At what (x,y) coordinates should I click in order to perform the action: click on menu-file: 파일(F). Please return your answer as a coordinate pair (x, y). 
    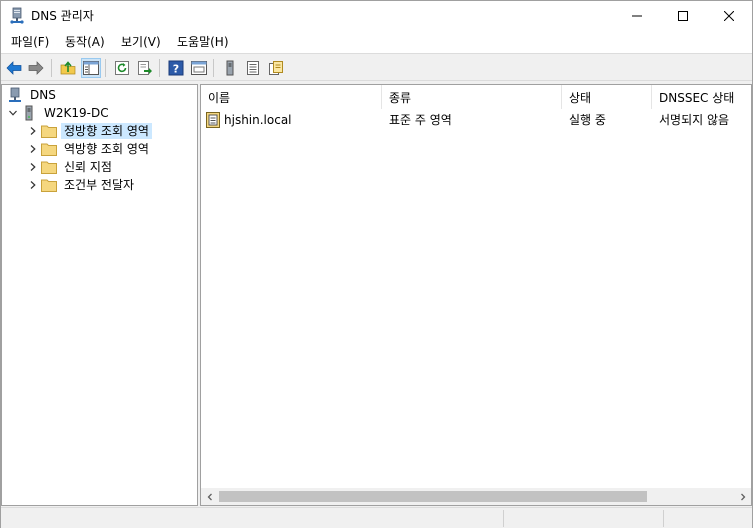
    Looking at the image, I should click on (30, 42).